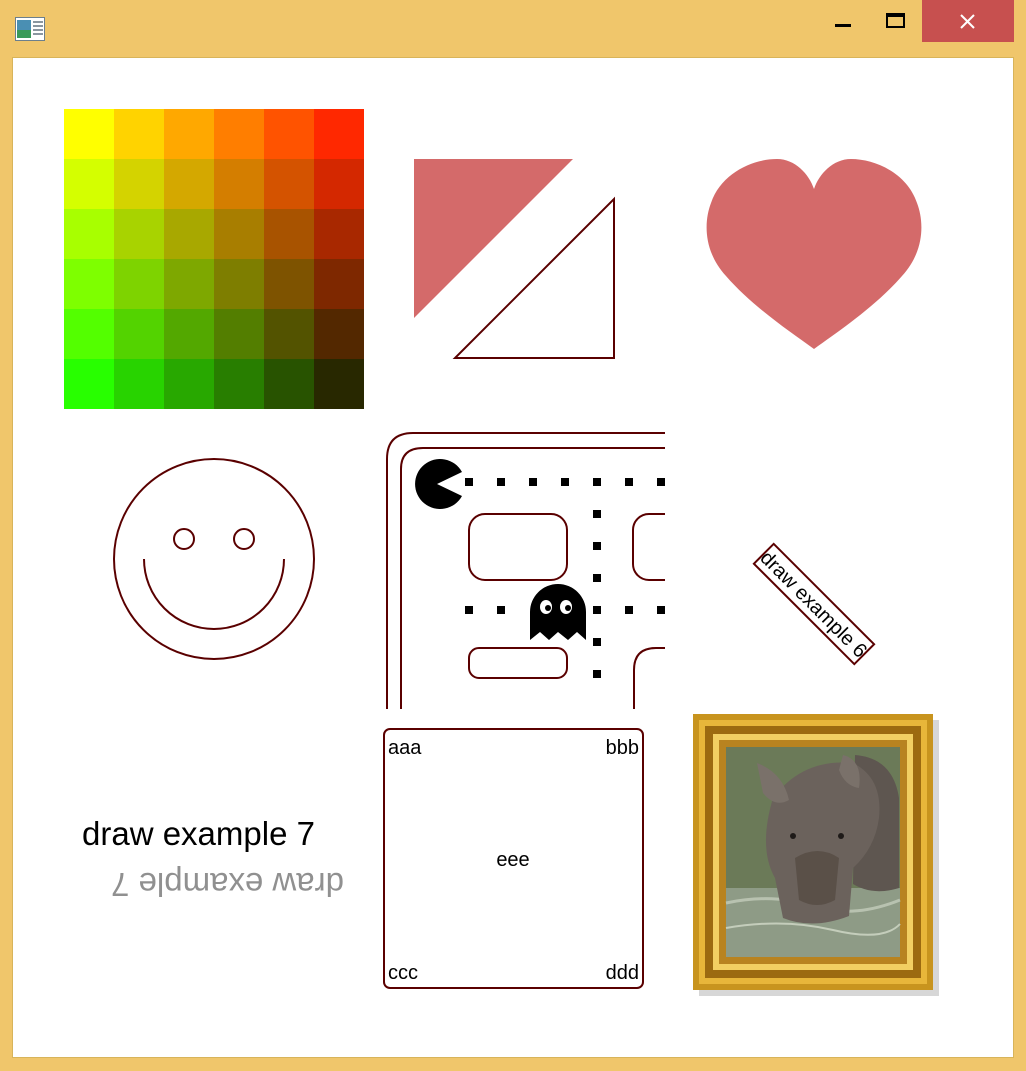 This screenshot has height=1071, width=1026. I want to click on minimize-button, so click(843, 21).